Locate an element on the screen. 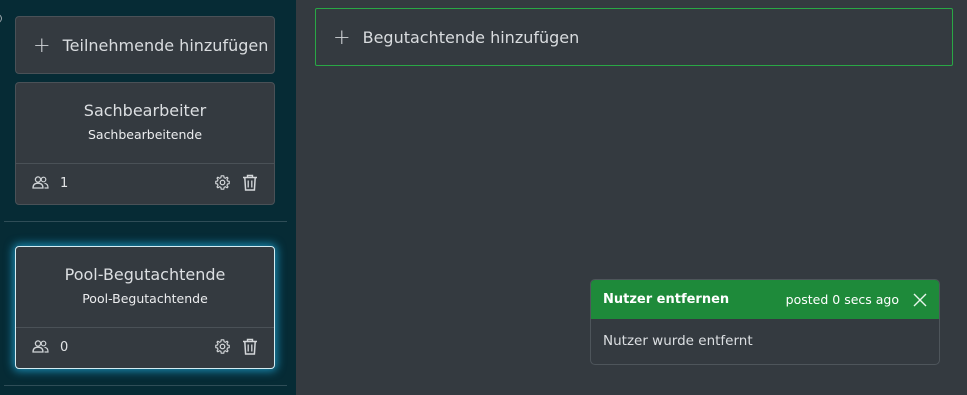 The width and height of the screenshot is (967, 395). toast-message: Nutzer wurde entfernt is located at coordinates (678, 341).